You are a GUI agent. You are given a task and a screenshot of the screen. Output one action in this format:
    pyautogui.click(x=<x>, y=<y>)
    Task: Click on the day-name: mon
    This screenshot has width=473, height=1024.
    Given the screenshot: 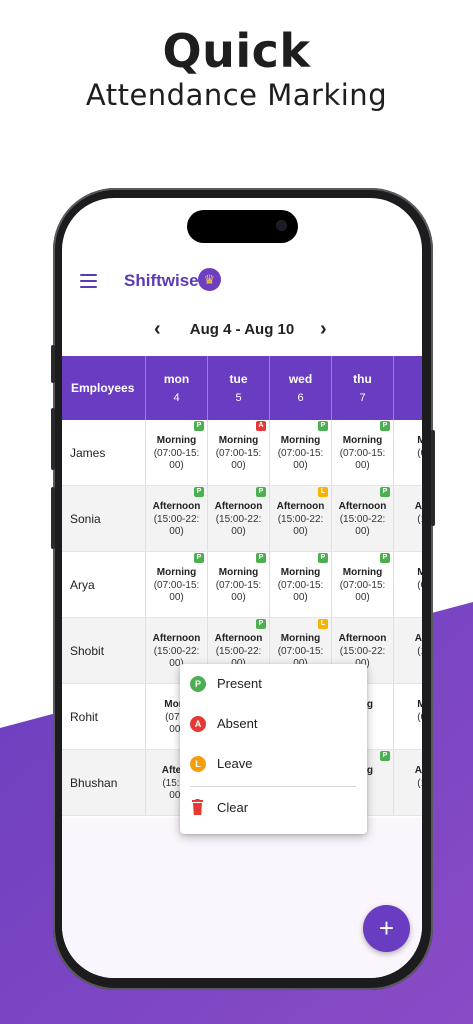 What is the action you would take?
    pyautogui.click(x=176, y=379)
    